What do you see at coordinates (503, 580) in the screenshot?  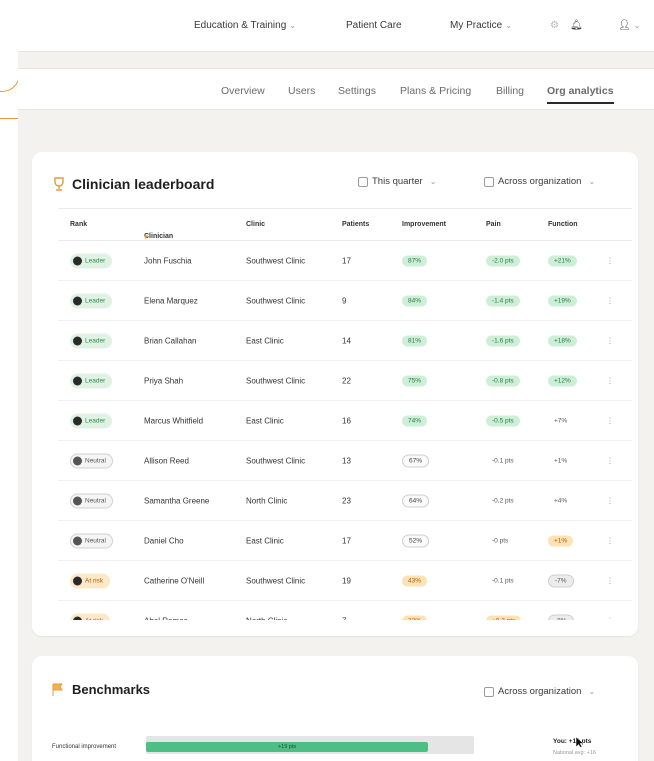 I see `pain-pill: -0.1 pts` at bounding box center [503, 580].